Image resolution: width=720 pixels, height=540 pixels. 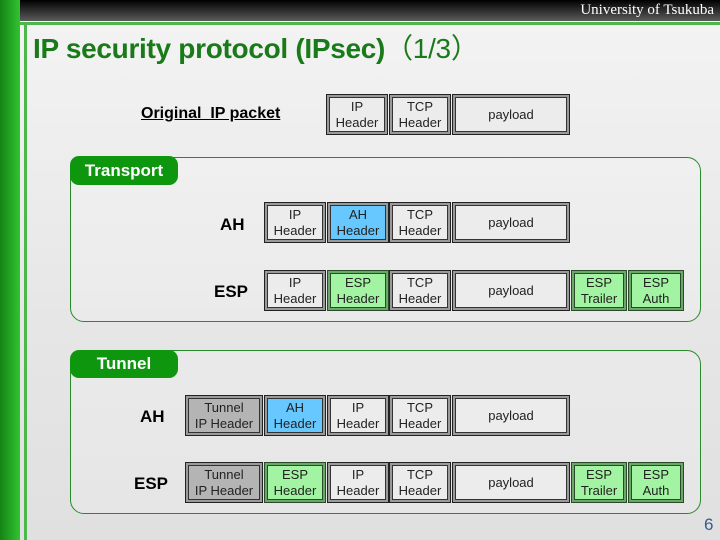 I want to click on tunnel-ah-tunnel-ip-header-block: Tunnel IP Header, so click(x=224, y=415).